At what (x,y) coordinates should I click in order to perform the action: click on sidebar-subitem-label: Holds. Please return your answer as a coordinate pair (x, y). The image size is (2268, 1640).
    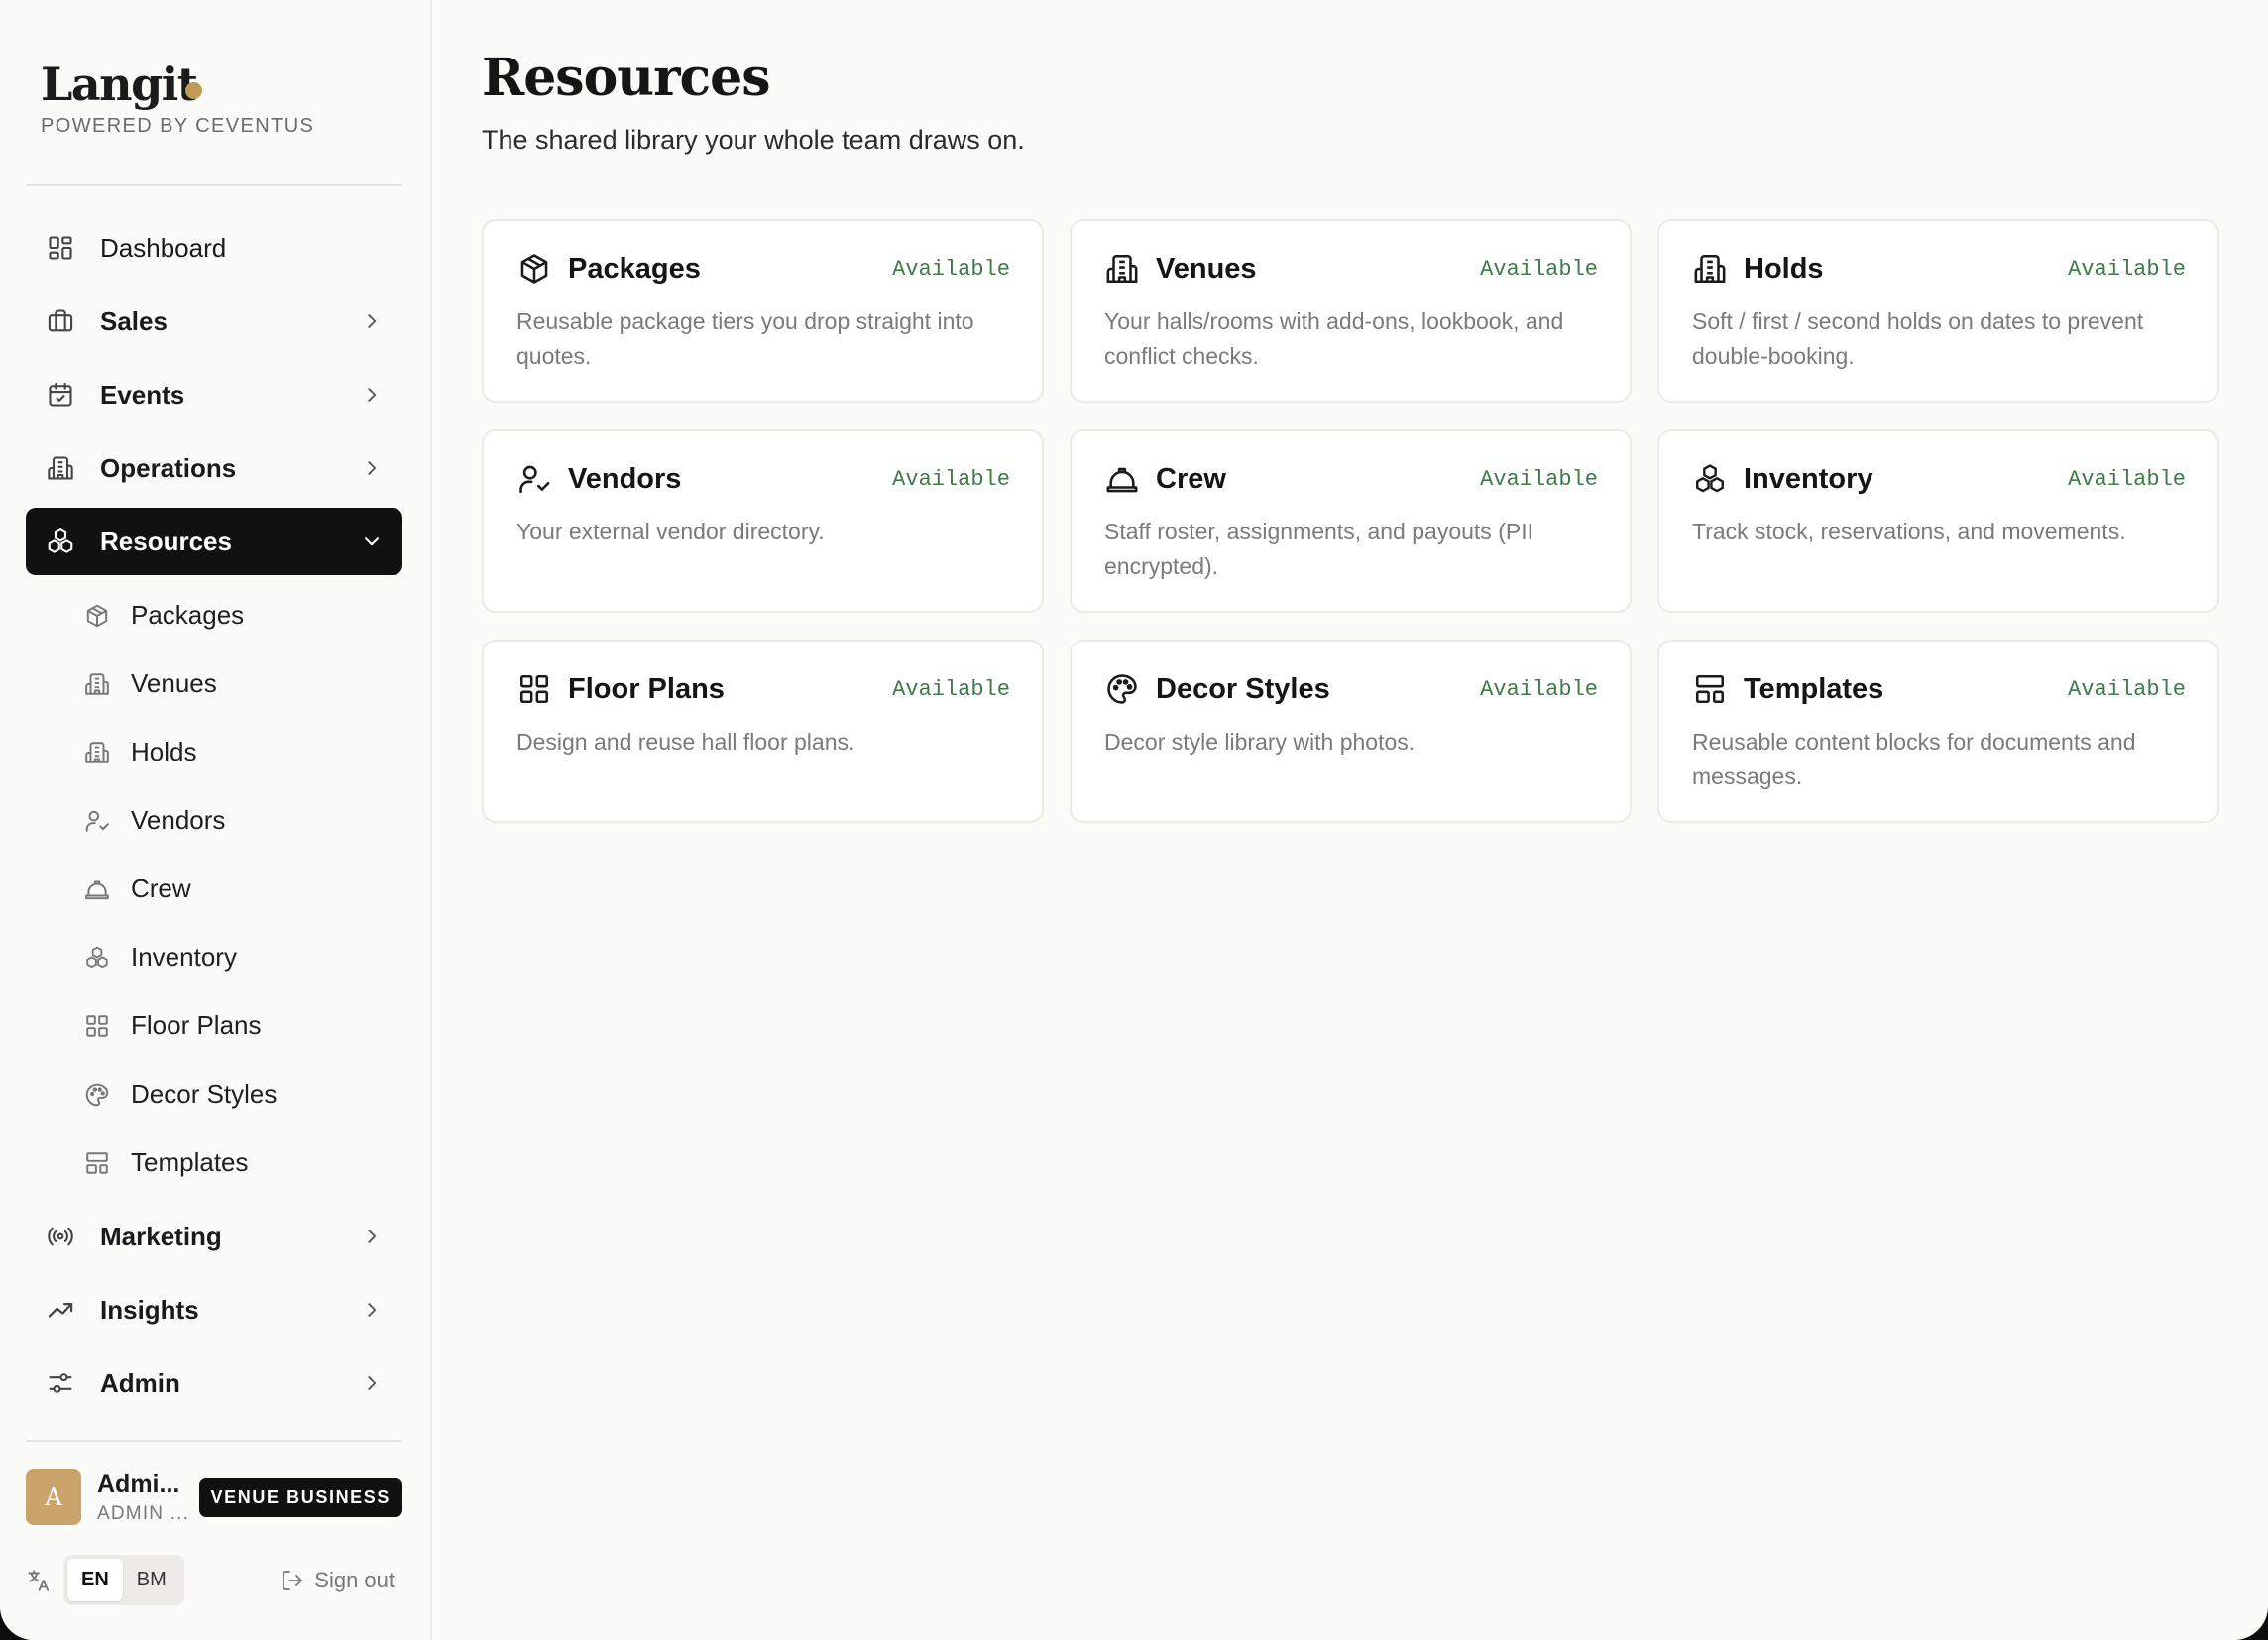
    Looking at the image, I should click on (164, 751).